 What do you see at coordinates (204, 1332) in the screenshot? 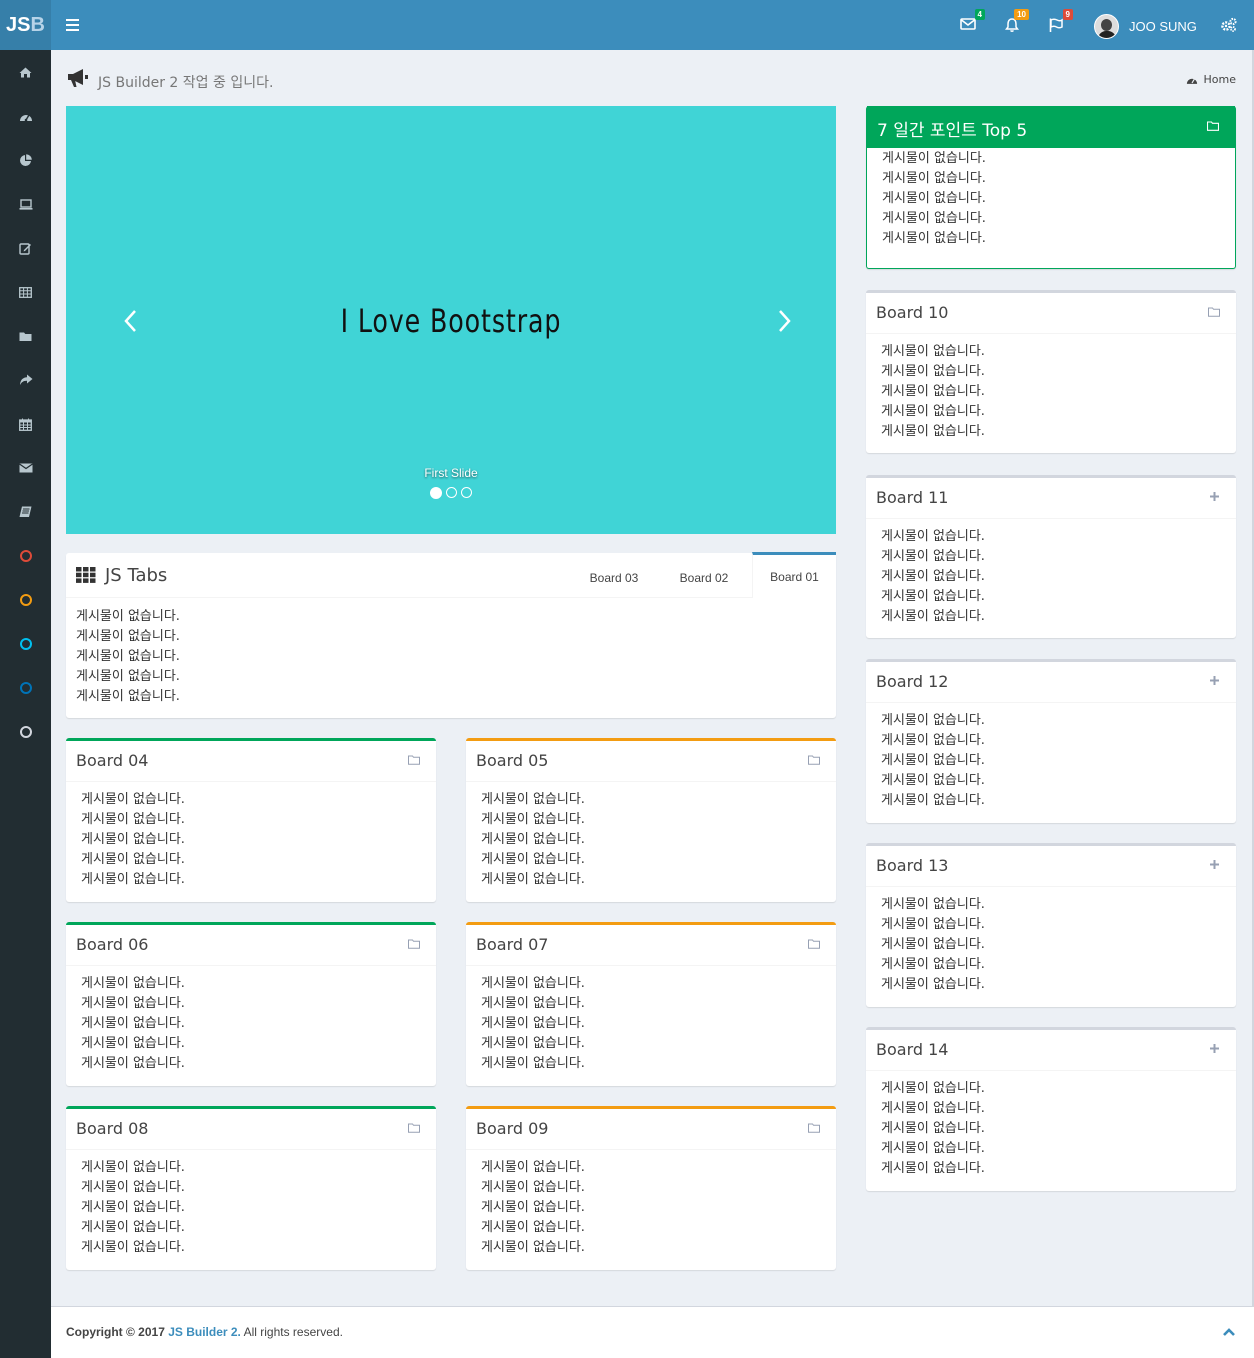
I see `copyright-link: JS Builder 2.` at bounding box center [204, 1332].